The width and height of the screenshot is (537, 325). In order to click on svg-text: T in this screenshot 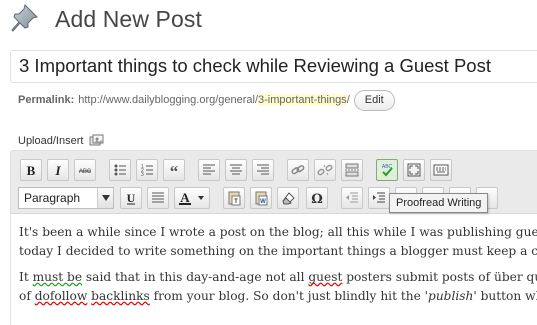, I will do `click(236, 202)`.